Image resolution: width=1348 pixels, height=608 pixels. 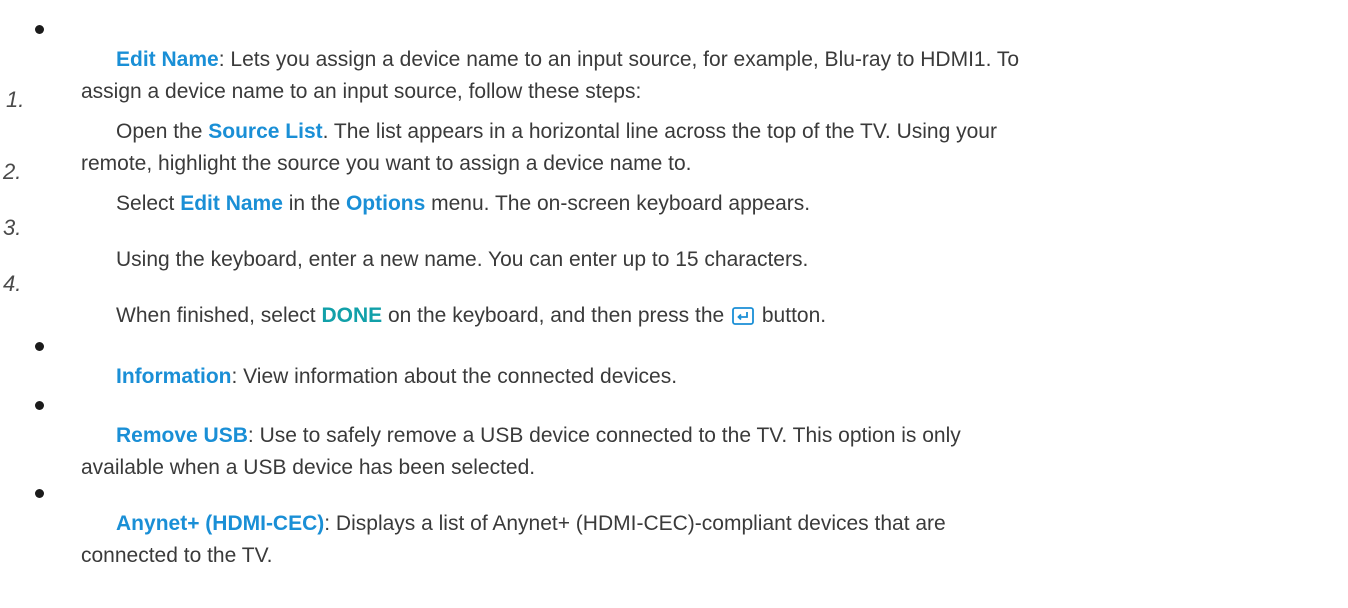 I want to click on keyword-anynet: Anynet+ (HDMI-CEC), so click(x=220, y=523).